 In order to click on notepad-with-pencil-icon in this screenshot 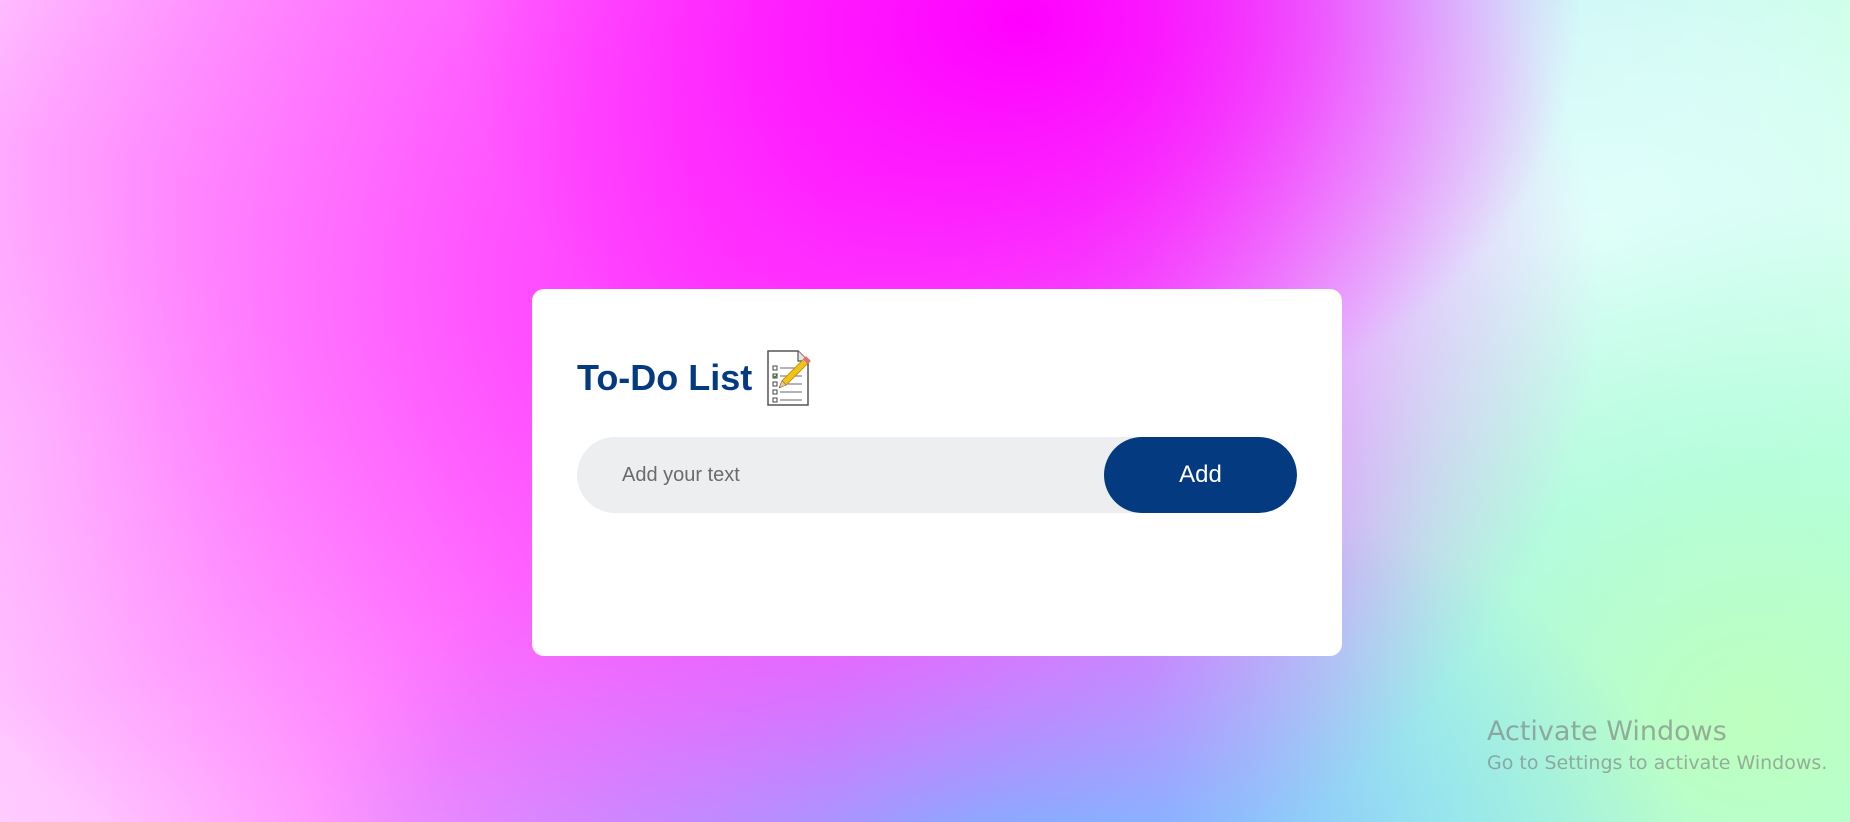, I will do `click(789, 378)`.